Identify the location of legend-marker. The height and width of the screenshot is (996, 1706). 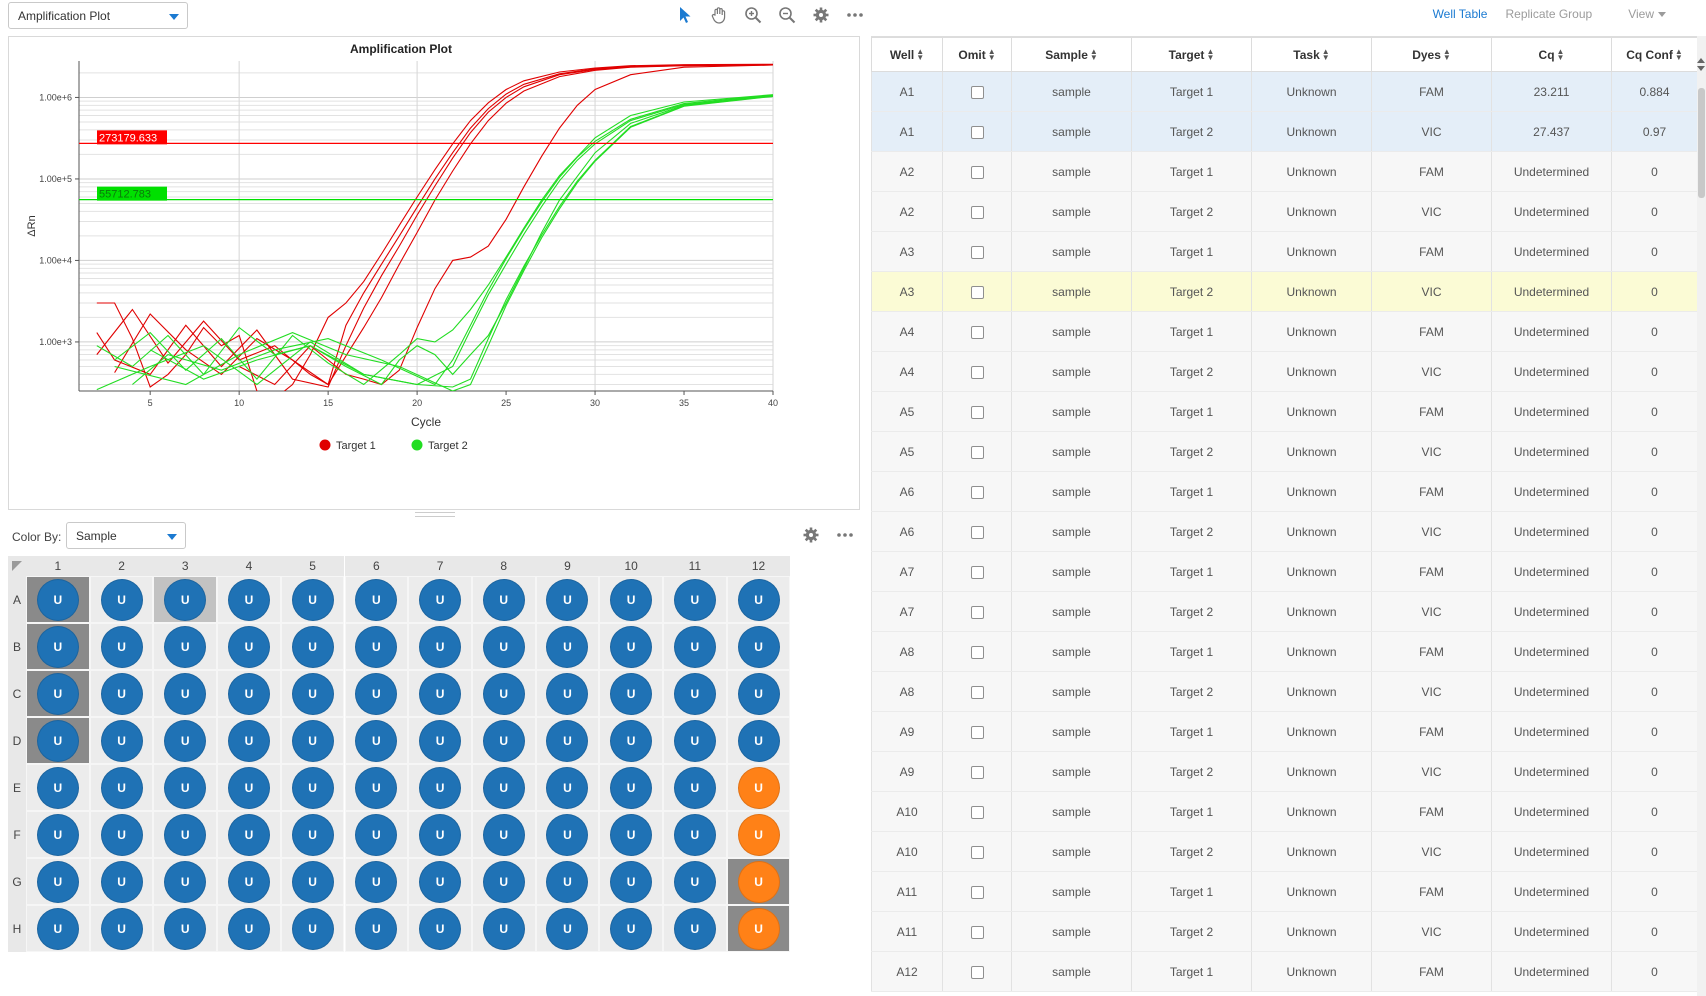
(417, 445).